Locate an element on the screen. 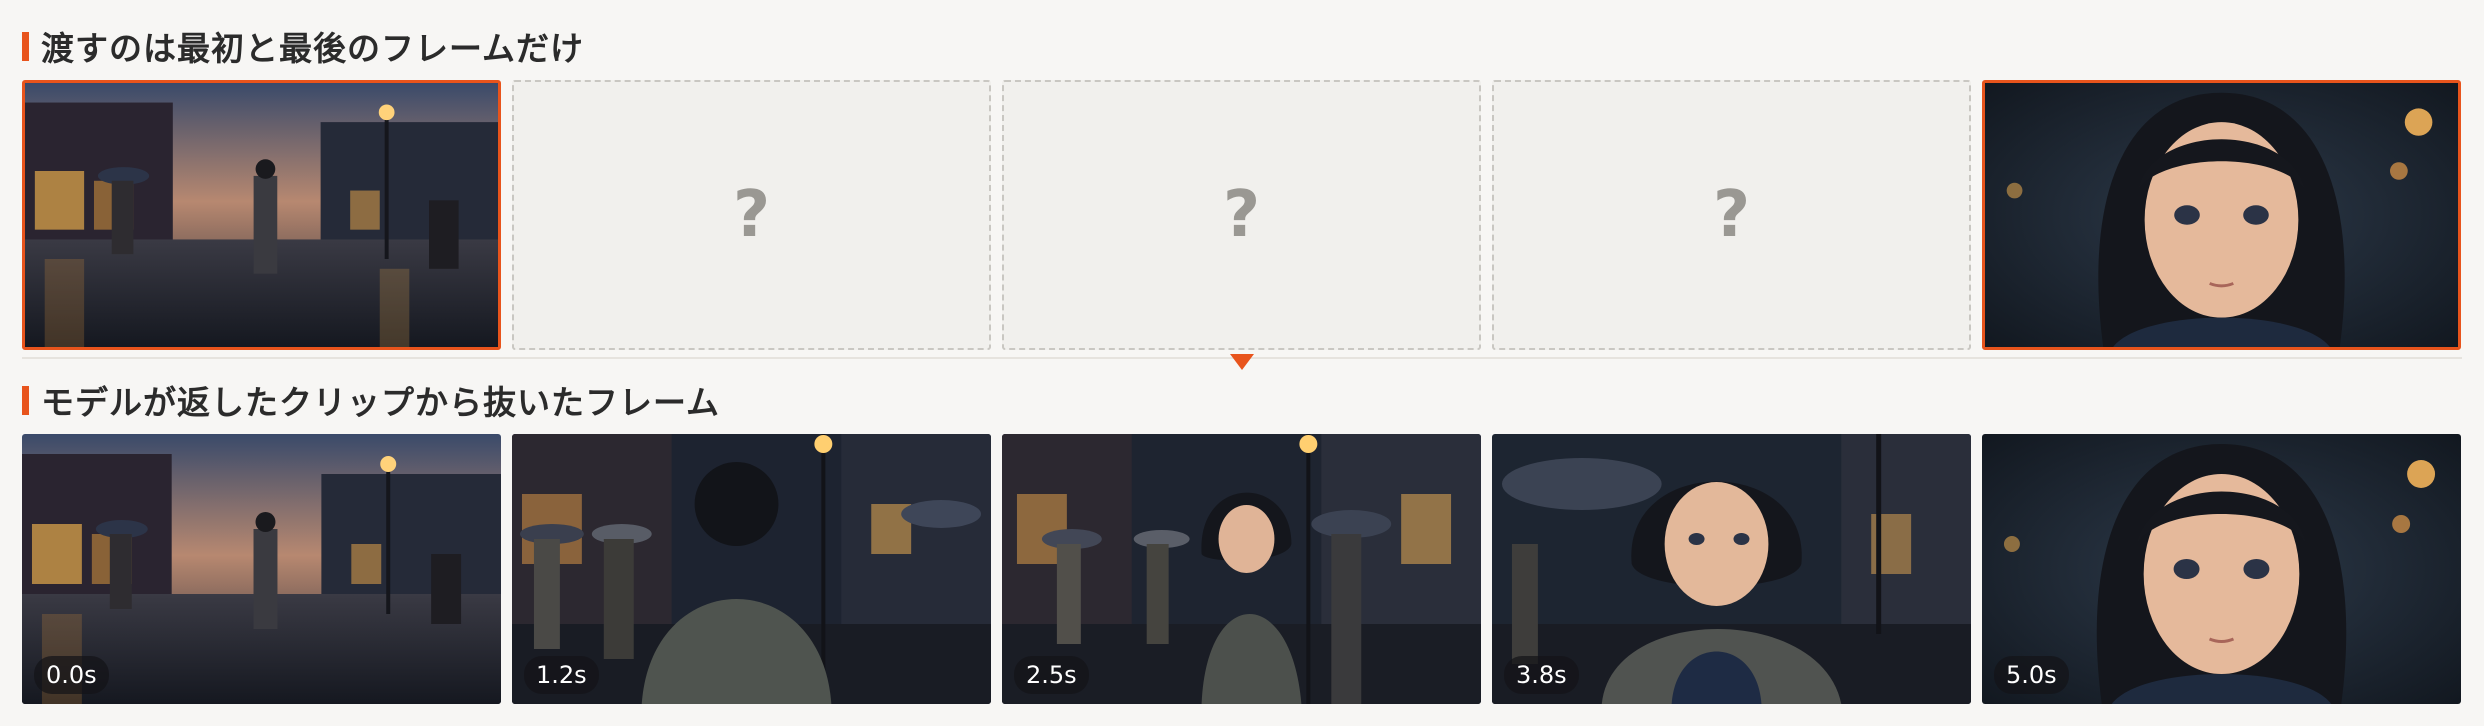 The height and width of the screenshot is (726, 2484). girl-closeup-image is located at coordinates (2221, 215).